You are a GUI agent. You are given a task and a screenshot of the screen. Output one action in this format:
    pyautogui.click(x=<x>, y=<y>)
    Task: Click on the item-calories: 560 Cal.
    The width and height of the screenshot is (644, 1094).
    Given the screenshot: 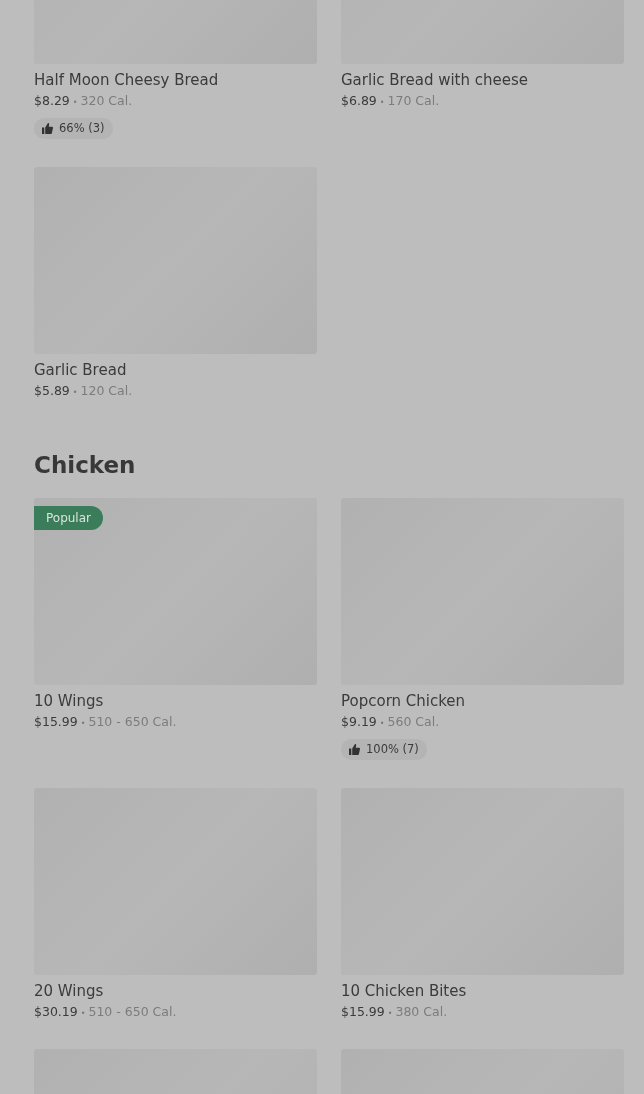 What is the action you would take?
    pyautogui.click(x=413, y=721)
    